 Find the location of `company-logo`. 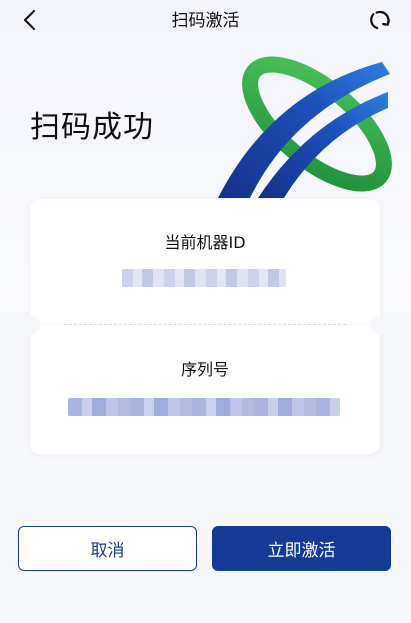

company-logo is located at coordinates (302, 126).